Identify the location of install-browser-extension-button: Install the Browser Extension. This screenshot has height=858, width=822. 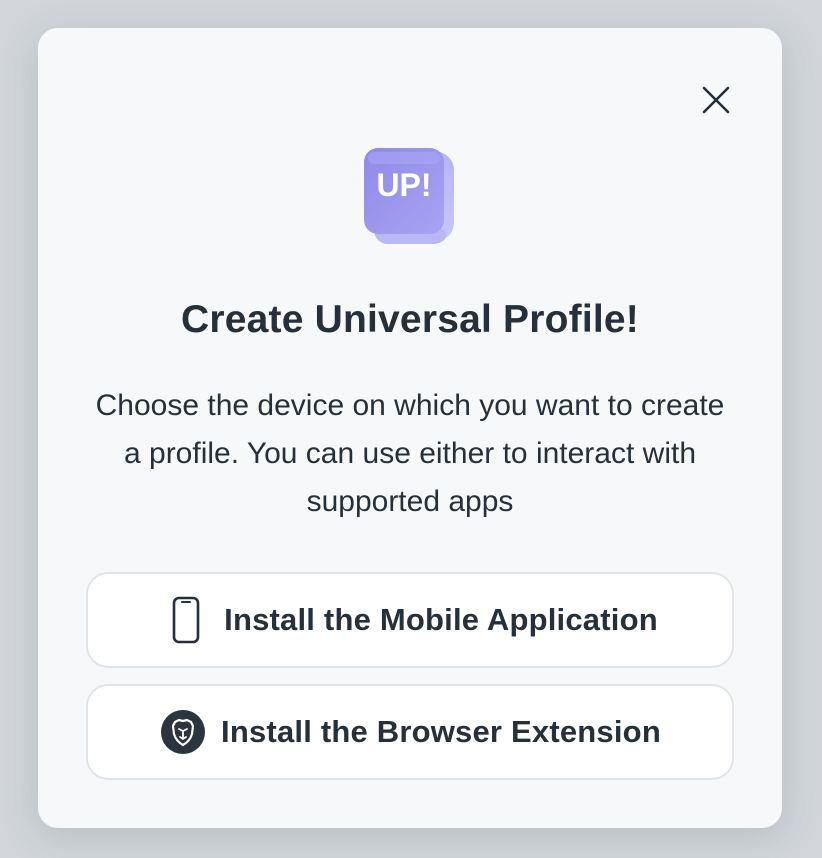
(410, 732).